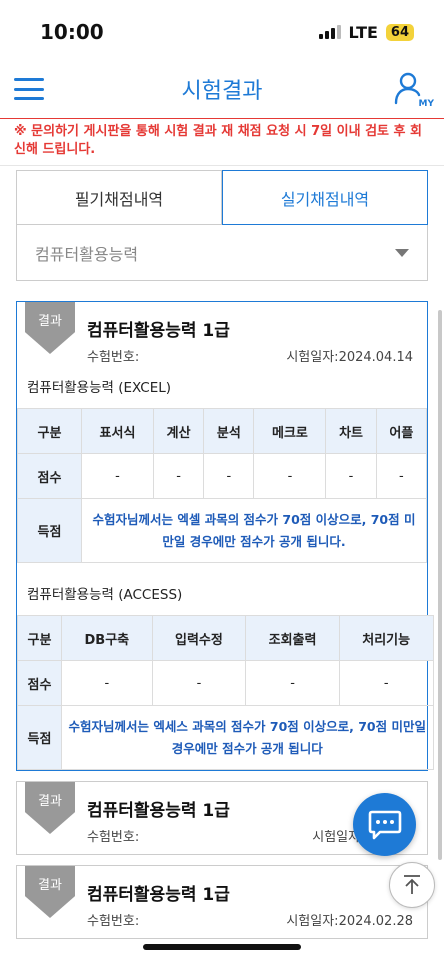 The width and height of the screenshot is (444, 961). I want to click on page-title: 시험결과, so click(222, 91).